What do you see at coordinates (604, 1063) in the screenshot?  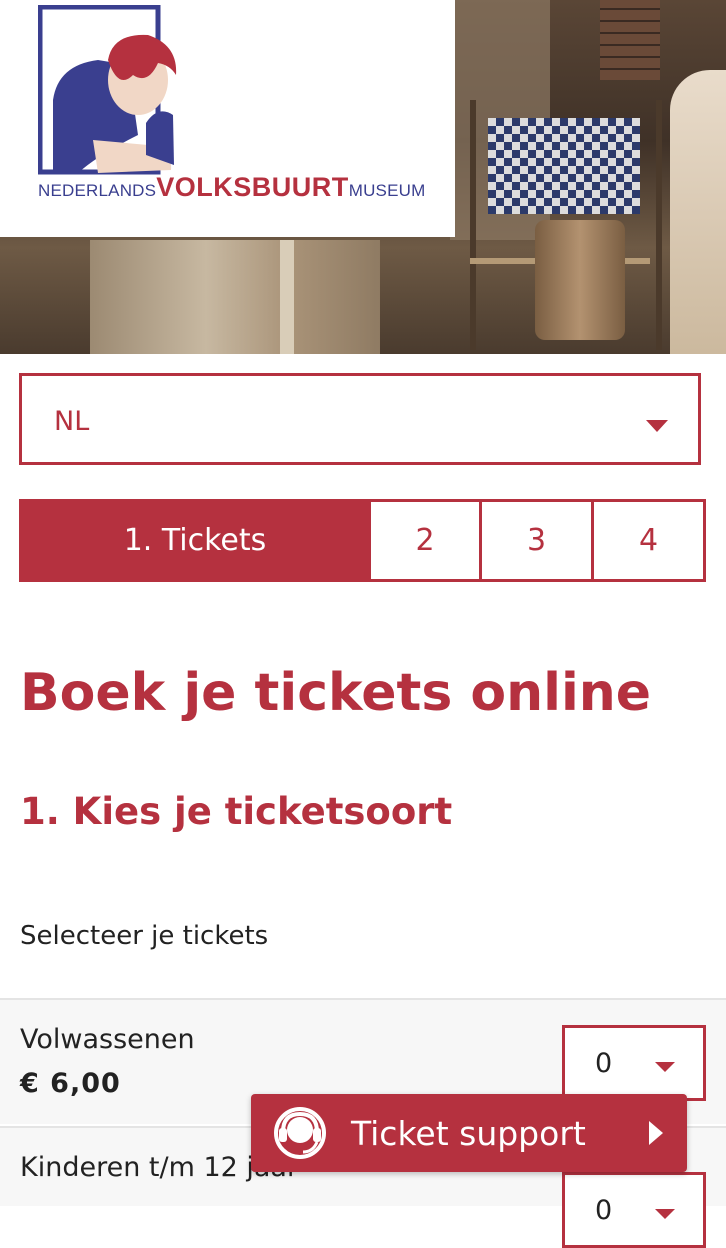 I see `quantity-value: 0` at bounding box center [604, 1063].